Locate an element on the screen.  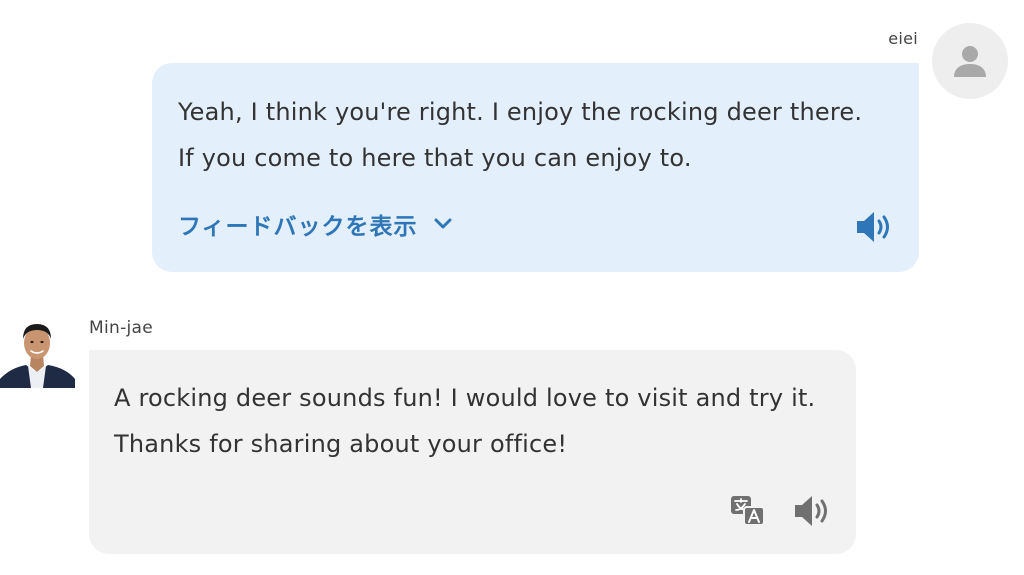
chevron-down-icon is located at coordinates (443, 223).